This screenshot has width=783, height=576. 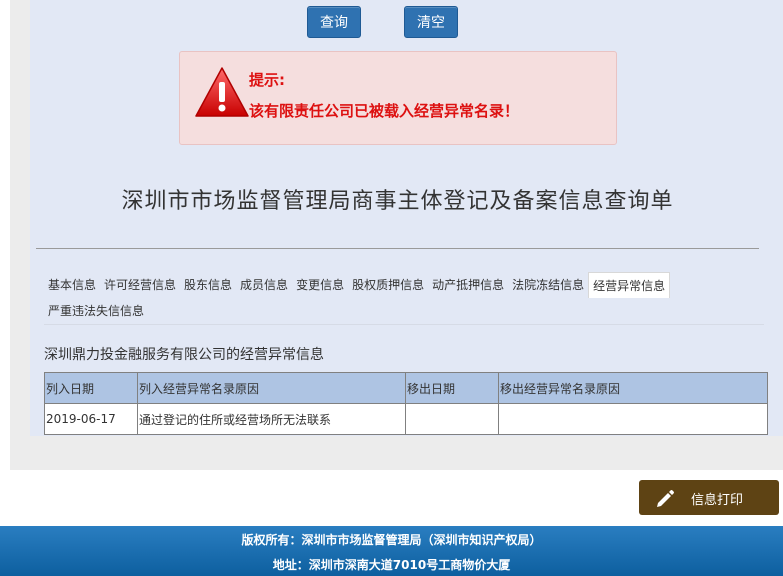 I want to click on abnormal-alert: 提示: 该有限责任公司已被载入经营异常名录！, so click(x=398, y=98).